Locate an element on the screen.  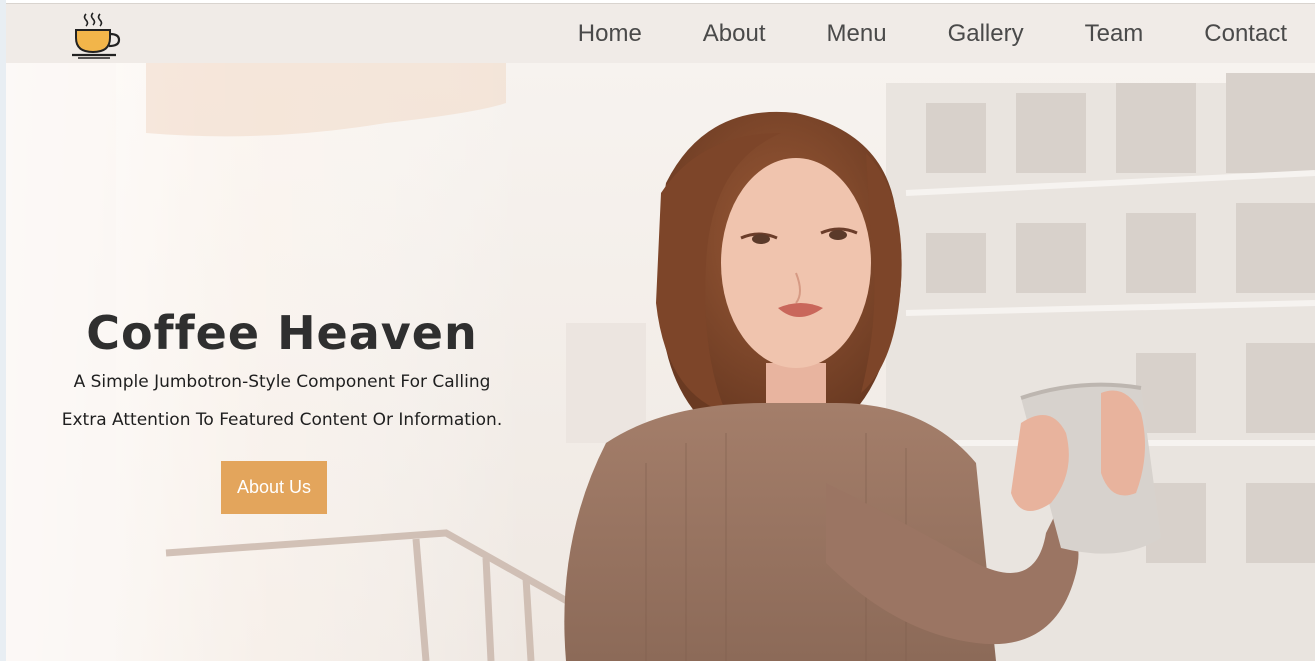
nav-item-menu: Menu is located at coordinates (857, 34).